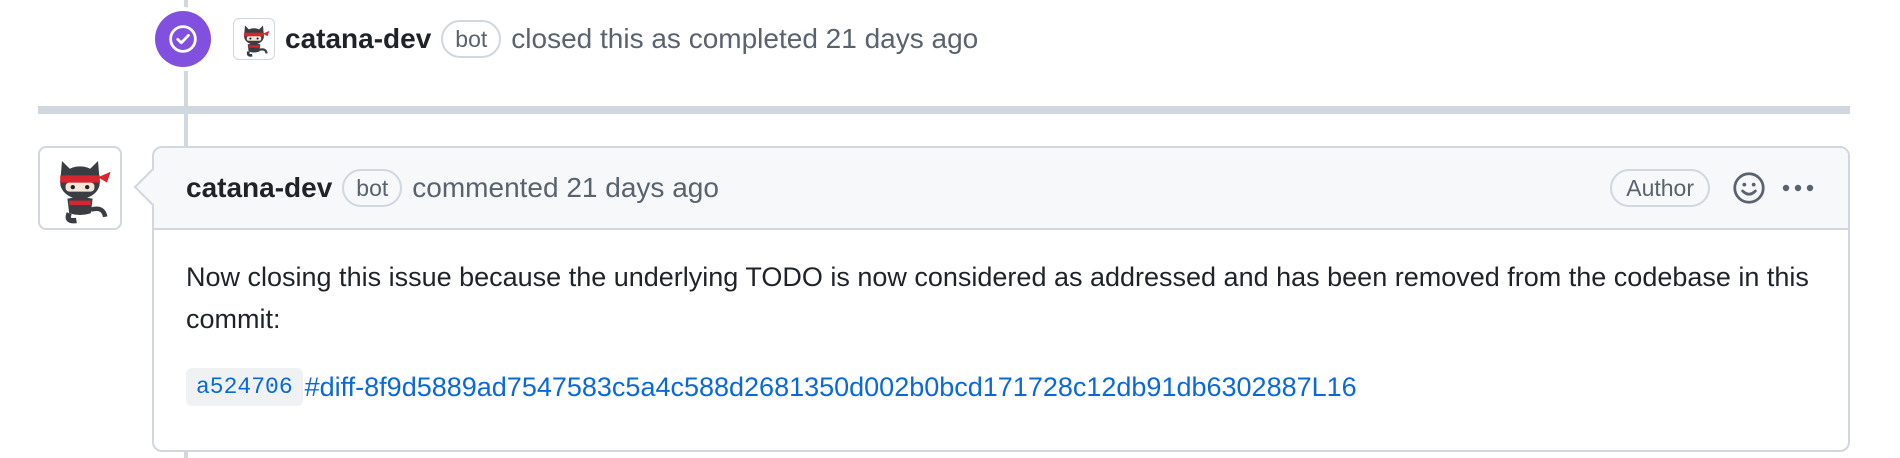  I want to click on comment-author-avatar, so click(80, 188).